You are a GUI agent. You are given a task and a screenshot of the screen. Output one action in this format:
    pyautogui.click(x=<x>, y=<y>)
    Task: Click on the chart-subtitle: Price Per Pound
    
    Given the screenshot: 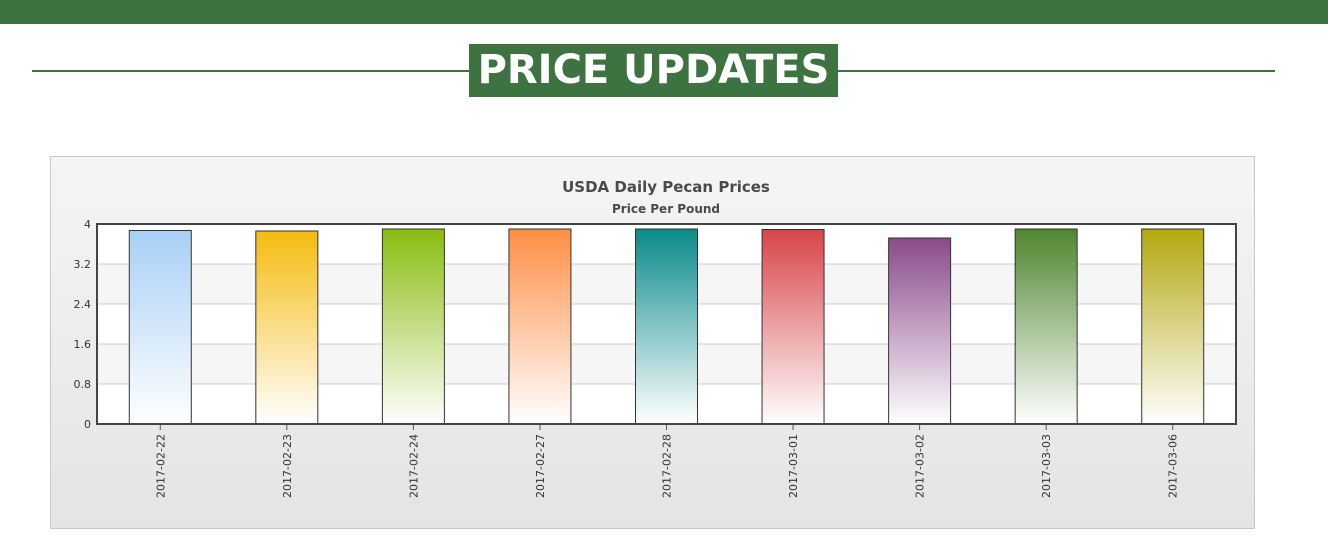 What is the action you would take?
    pyautogui.click(x=666, y=209)
    